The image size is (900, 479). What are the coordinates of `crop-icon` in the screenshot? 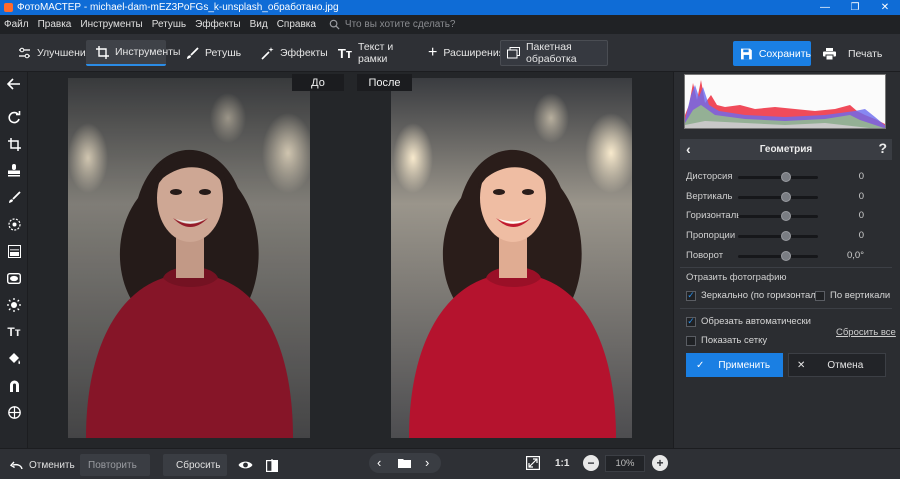 It's located at (102, 52).